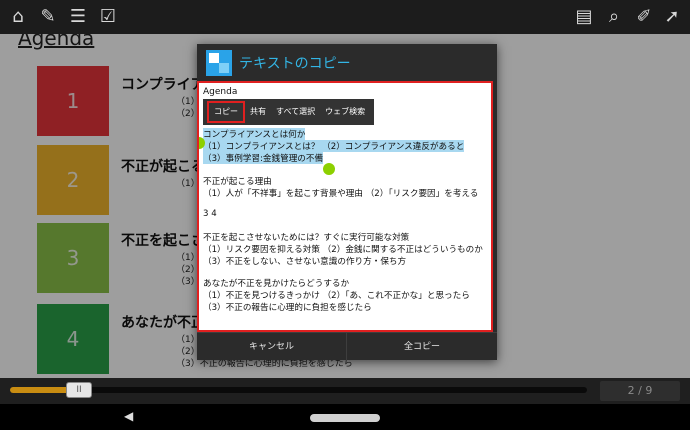 This screenshot has height=430, width=690. Describe the element at coordinates (295, 64) in the screenshot. I see `dialog-title: テキストのコピー` at that location.